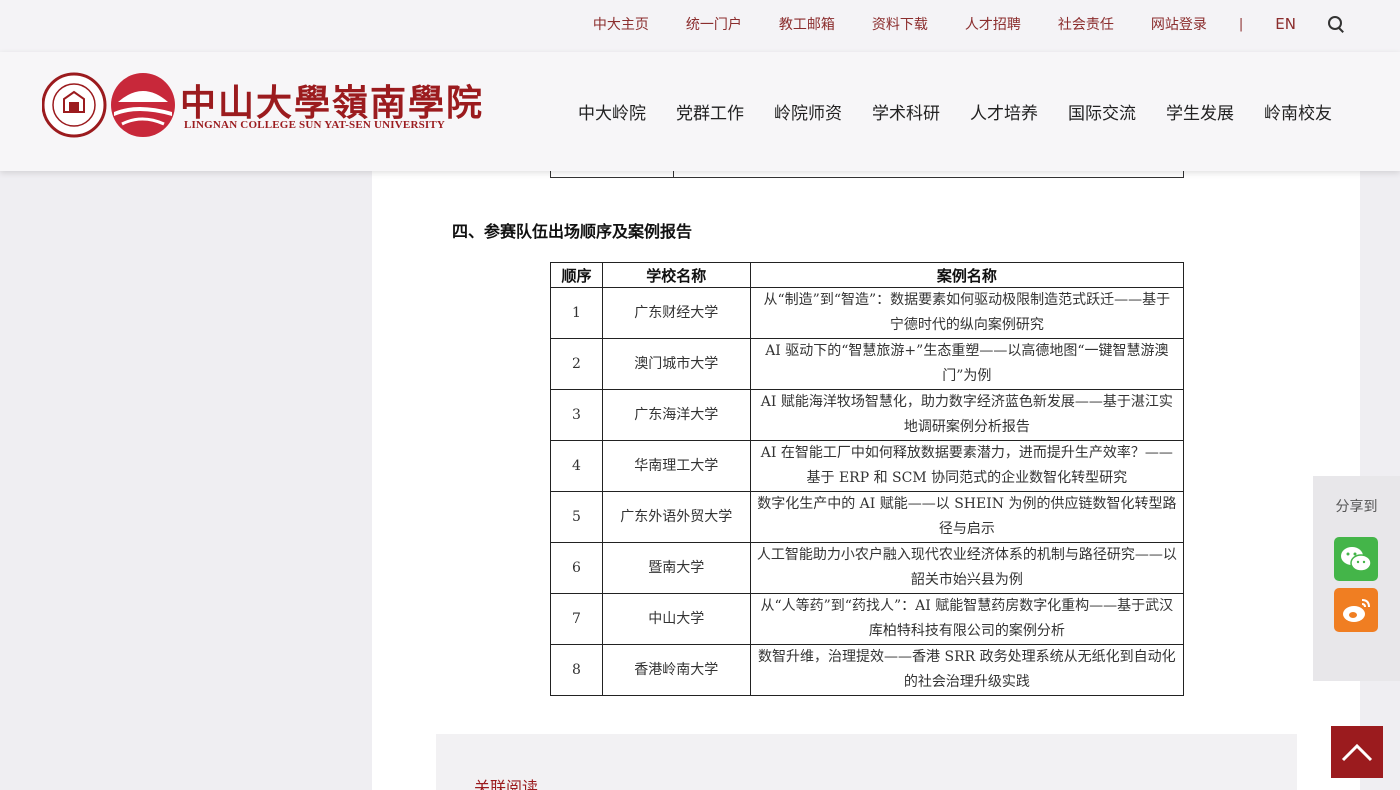 This screenshot has width=1400, height=790. What do you see at coordinates (676, 415) in the screenshot?
I see `cell-school: 广东海洋大学` at bounding box center [676, 415].